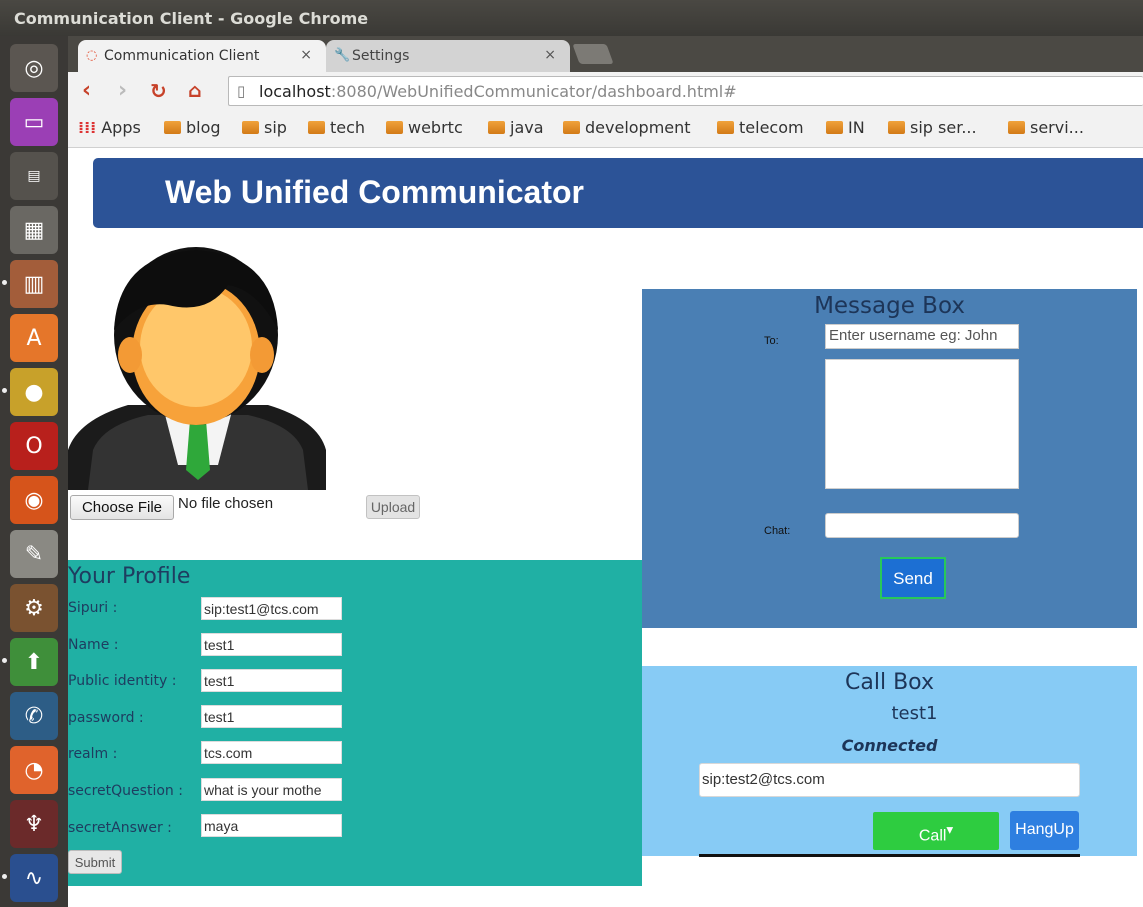  What do you see at coordinates (914, 713) in the screenshot?
I see `call-username: test1` at bounding box center [914, 713].